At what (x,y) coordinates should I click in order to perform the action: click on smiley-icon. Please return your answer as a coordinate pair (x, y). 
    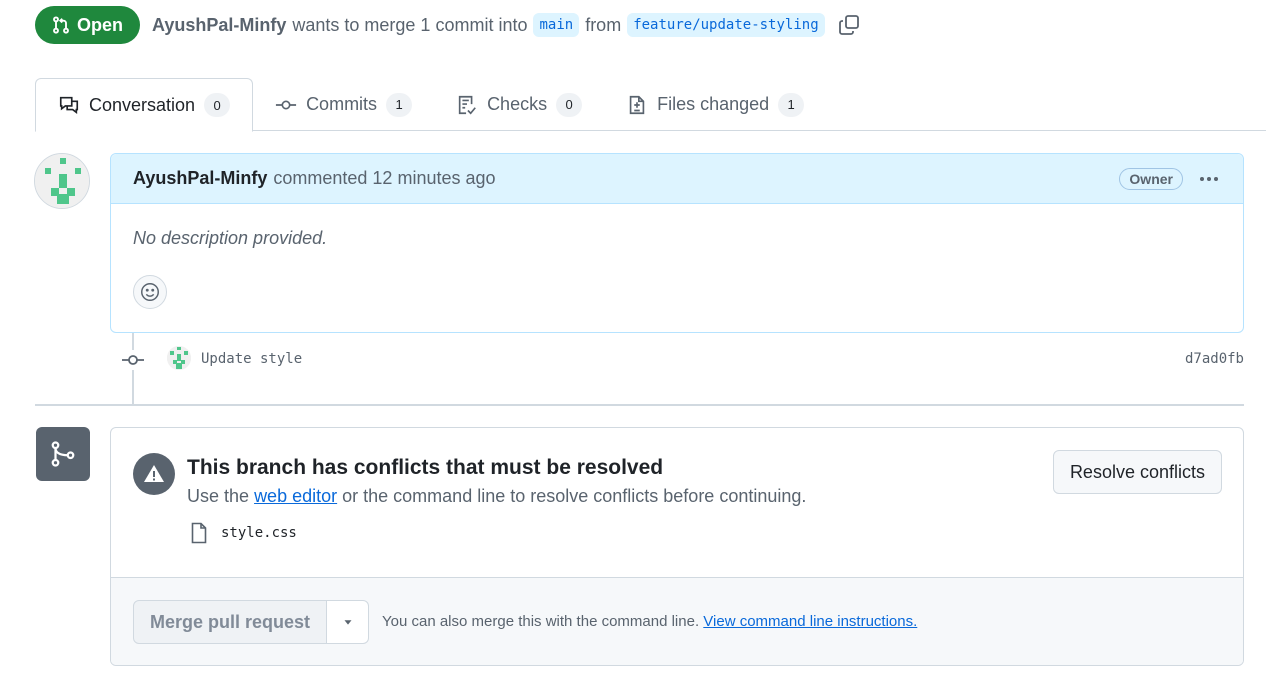
    Looking at the image, I should click on (150, 292).